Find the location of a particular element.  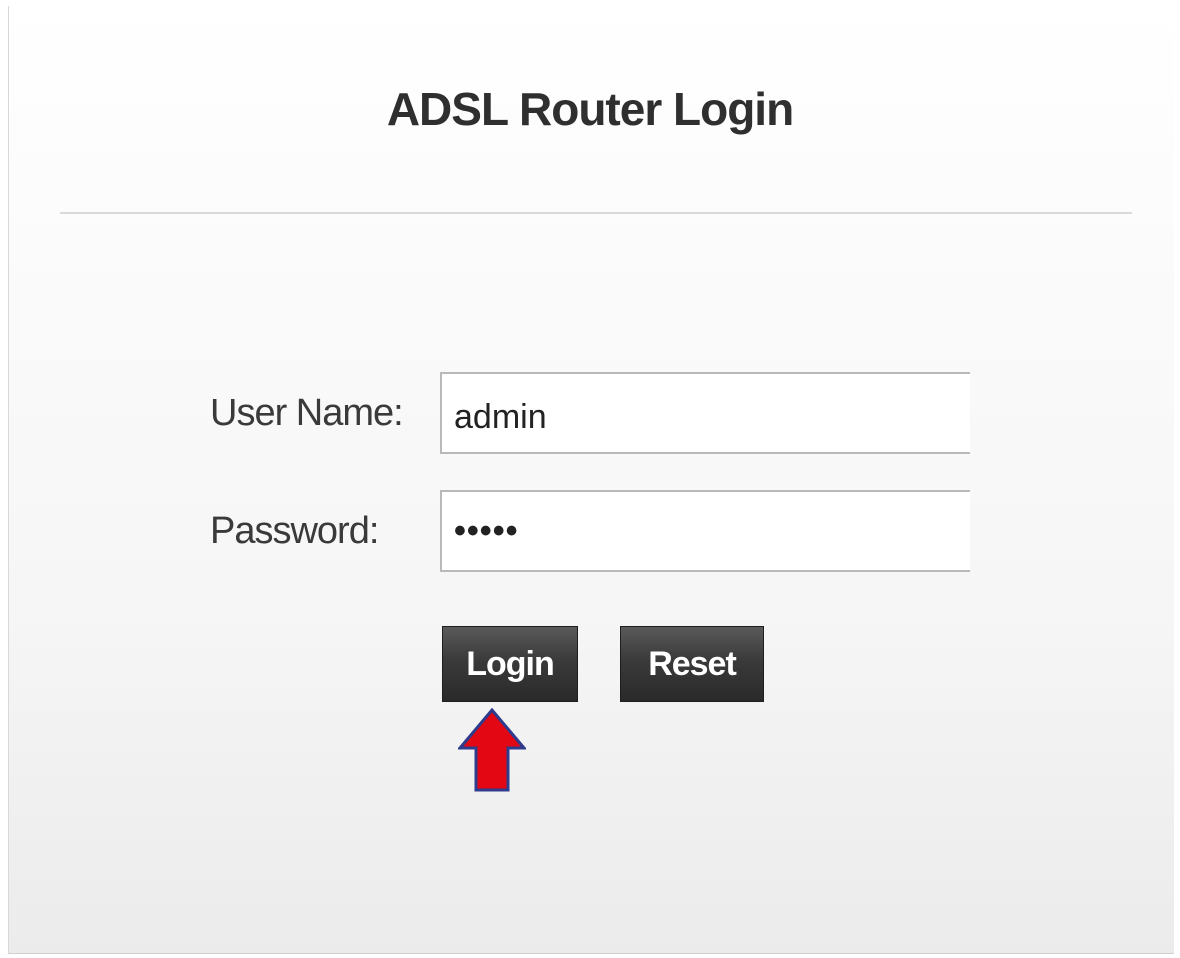

username-label: User Name: is located at coordinates (307, 413).